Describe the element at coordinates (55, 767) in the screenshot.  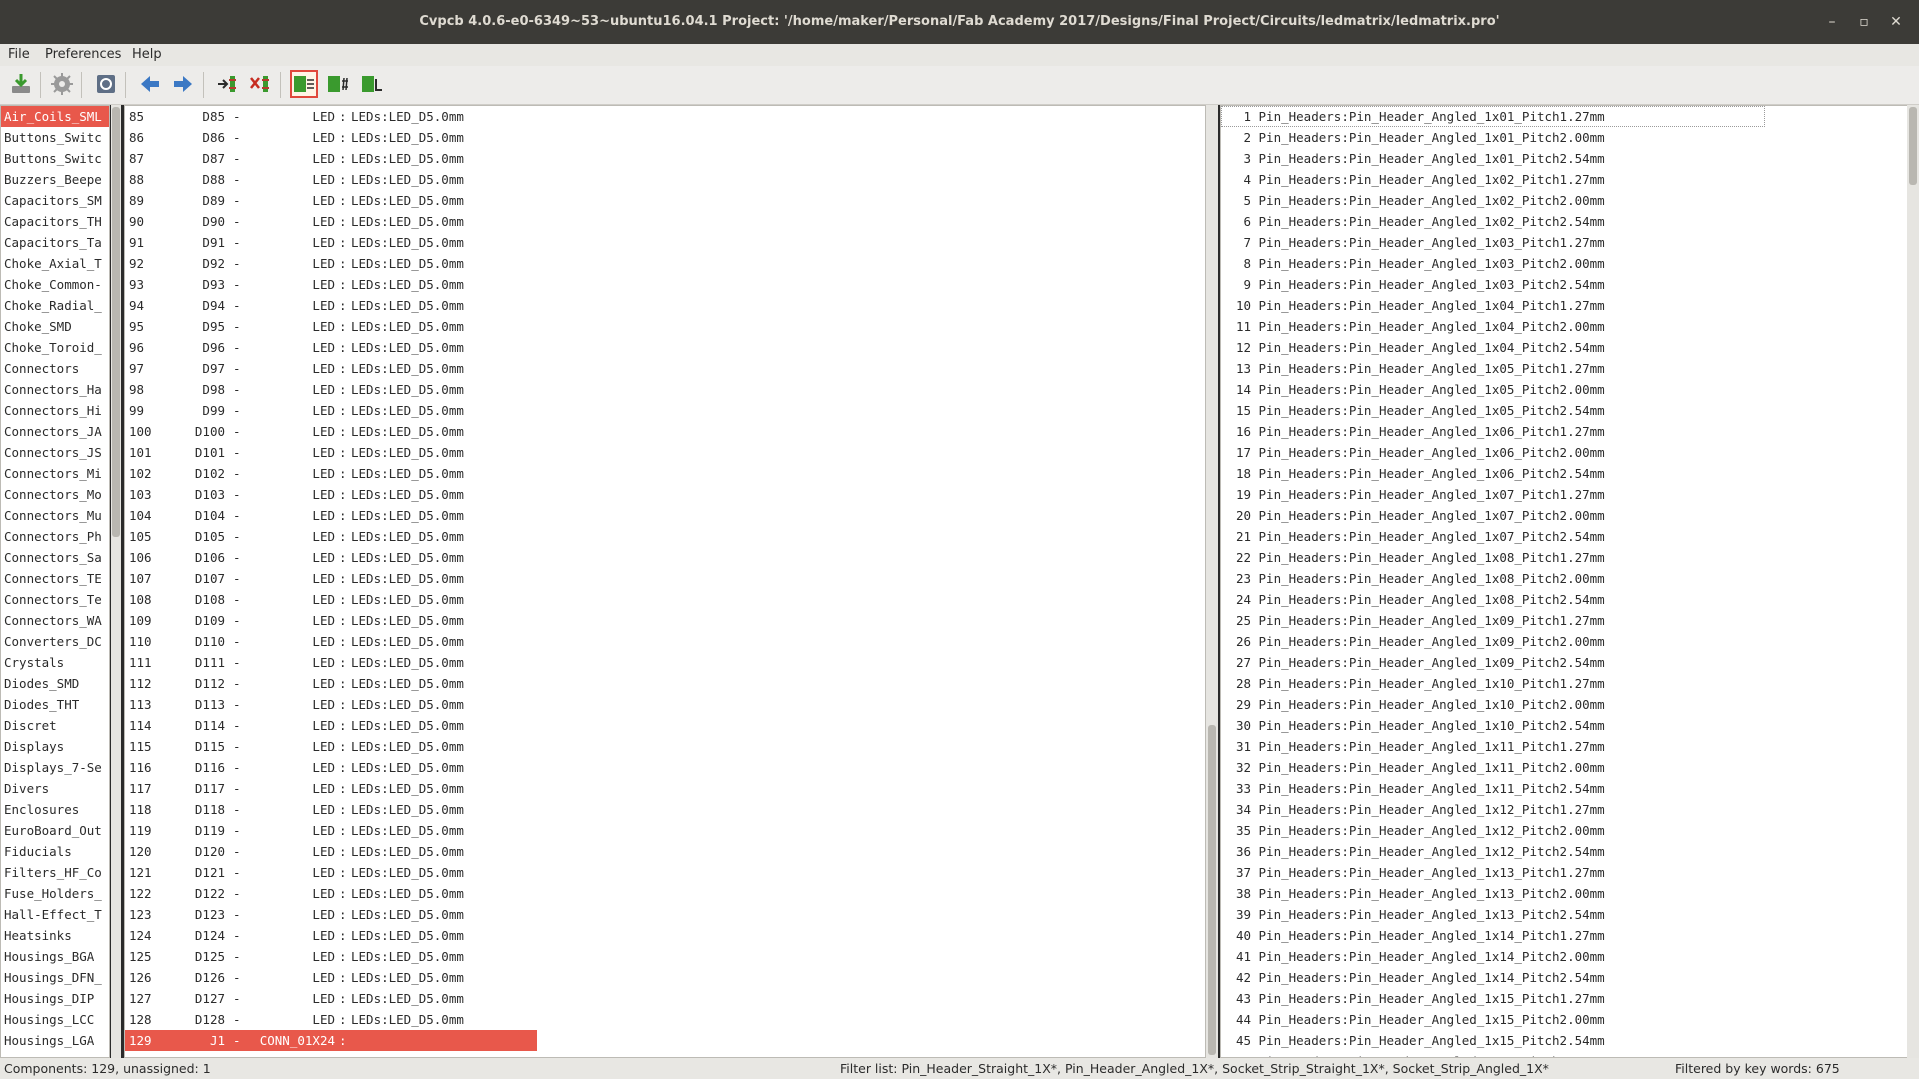
I see `library-item: Displays_7-Se` at that location.